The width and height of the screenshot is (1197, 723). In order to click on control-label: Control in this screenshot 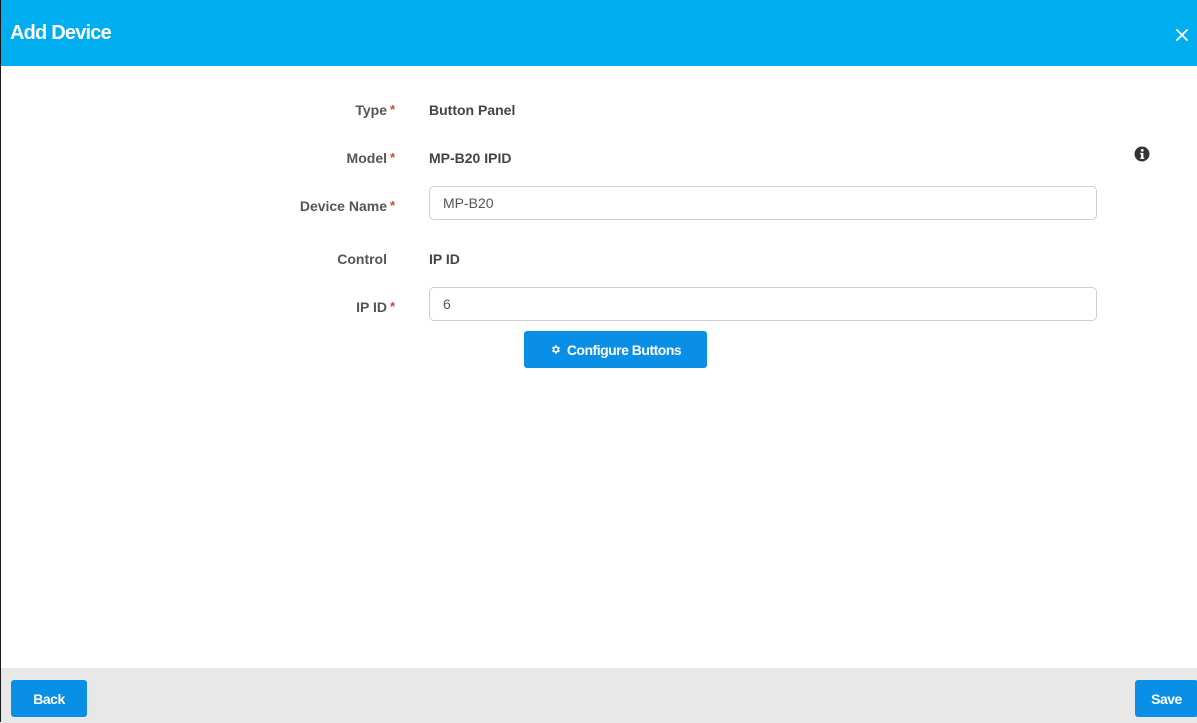, I will do `click(362, 259)`.